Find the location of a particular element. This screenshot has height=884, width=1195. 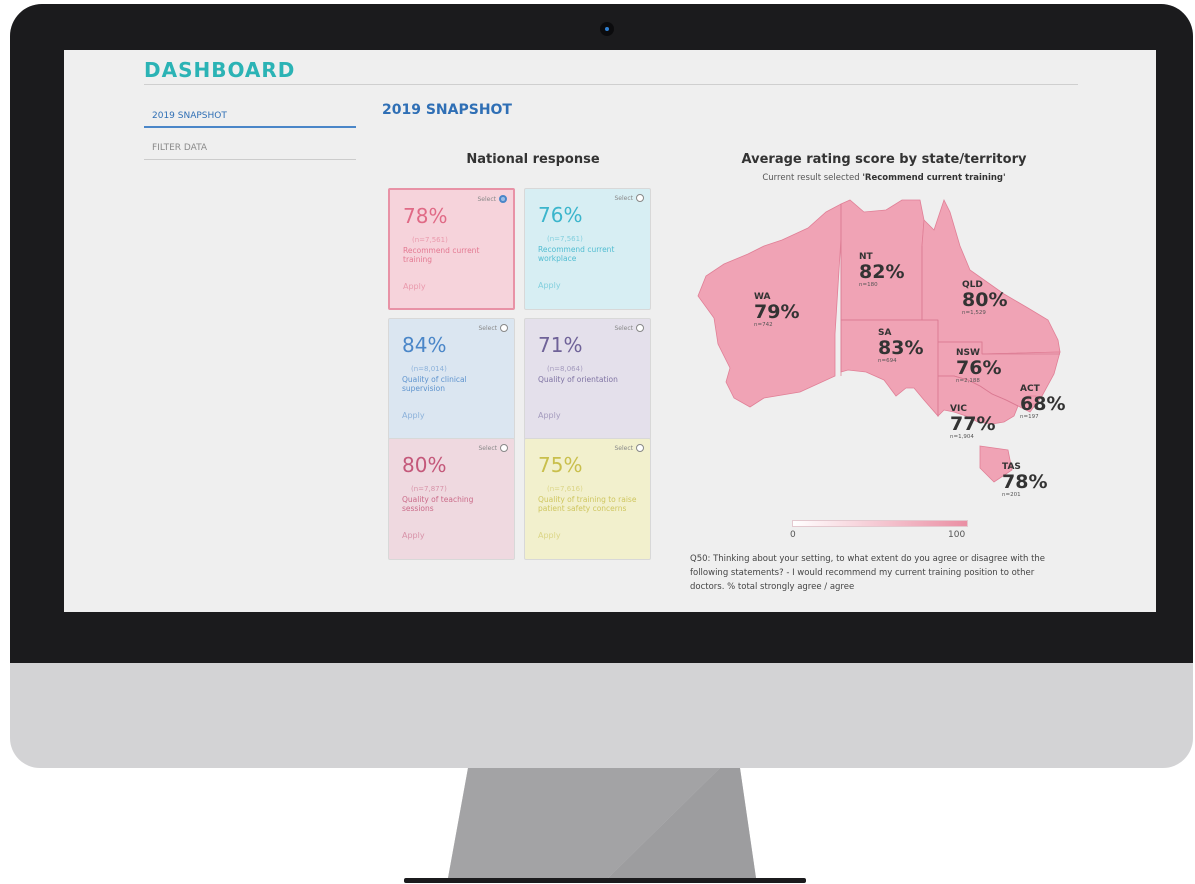

state-count-nsw: n=2,188 is located at coordinates (968, 381).